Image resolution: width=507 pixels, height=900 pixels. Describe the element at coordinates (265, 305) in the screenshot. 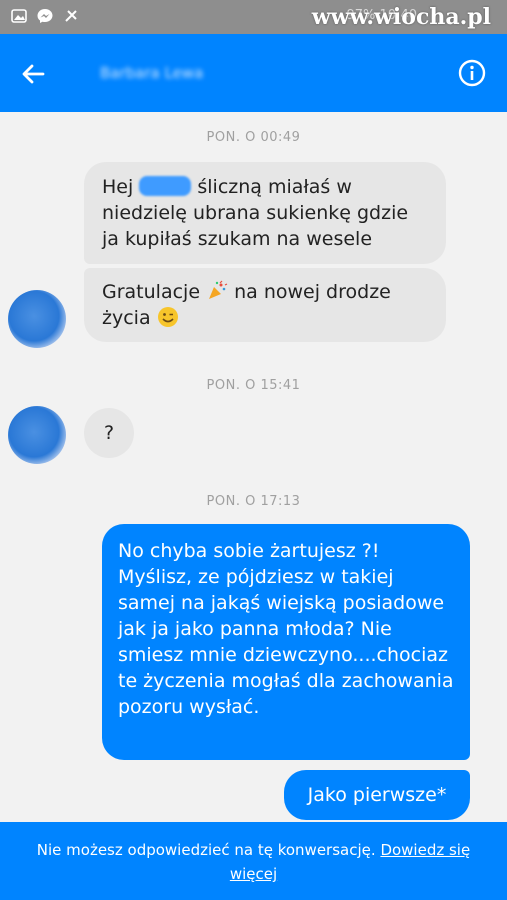

I see `incoming-message: Gratulacje na nowej drodze życia` at that location.